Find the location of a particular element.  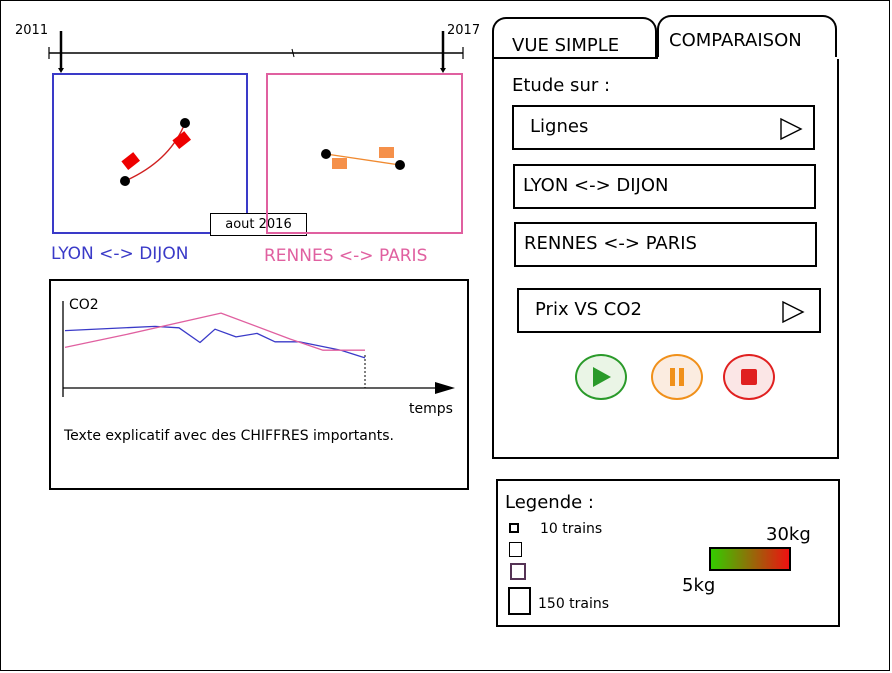

legend-square-xlarge is located at coordinates (519, 601).